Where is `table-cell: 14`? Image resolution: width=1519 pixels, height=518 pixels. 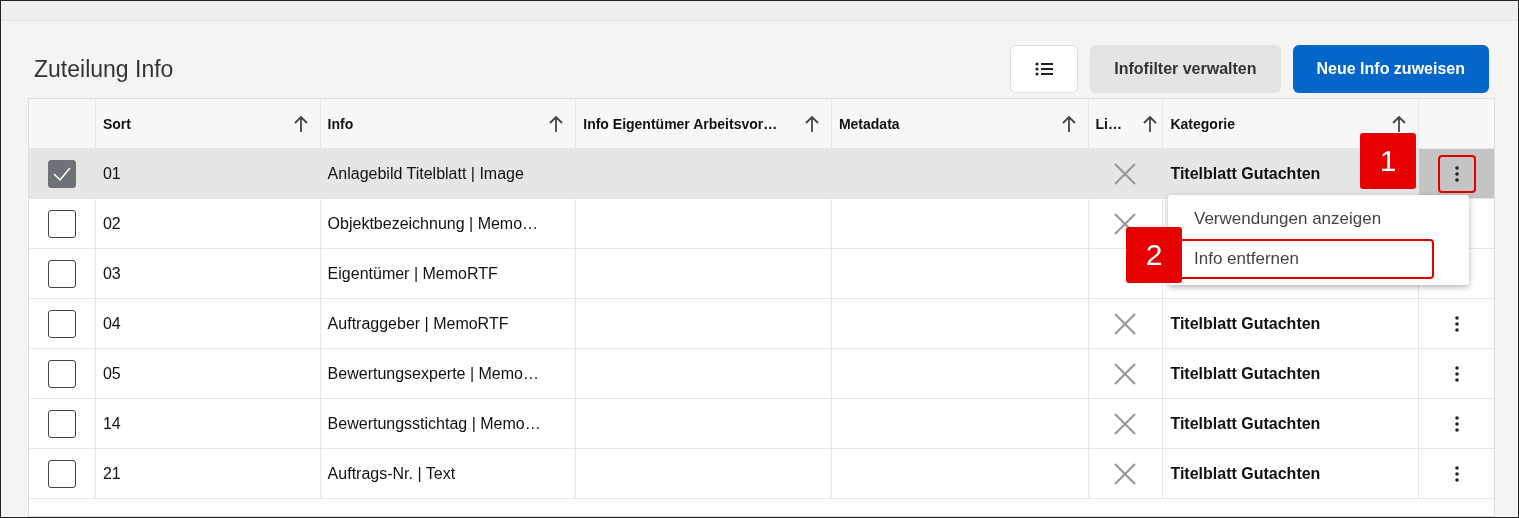 table-cell: 14 is located at coordinates (111, 423).